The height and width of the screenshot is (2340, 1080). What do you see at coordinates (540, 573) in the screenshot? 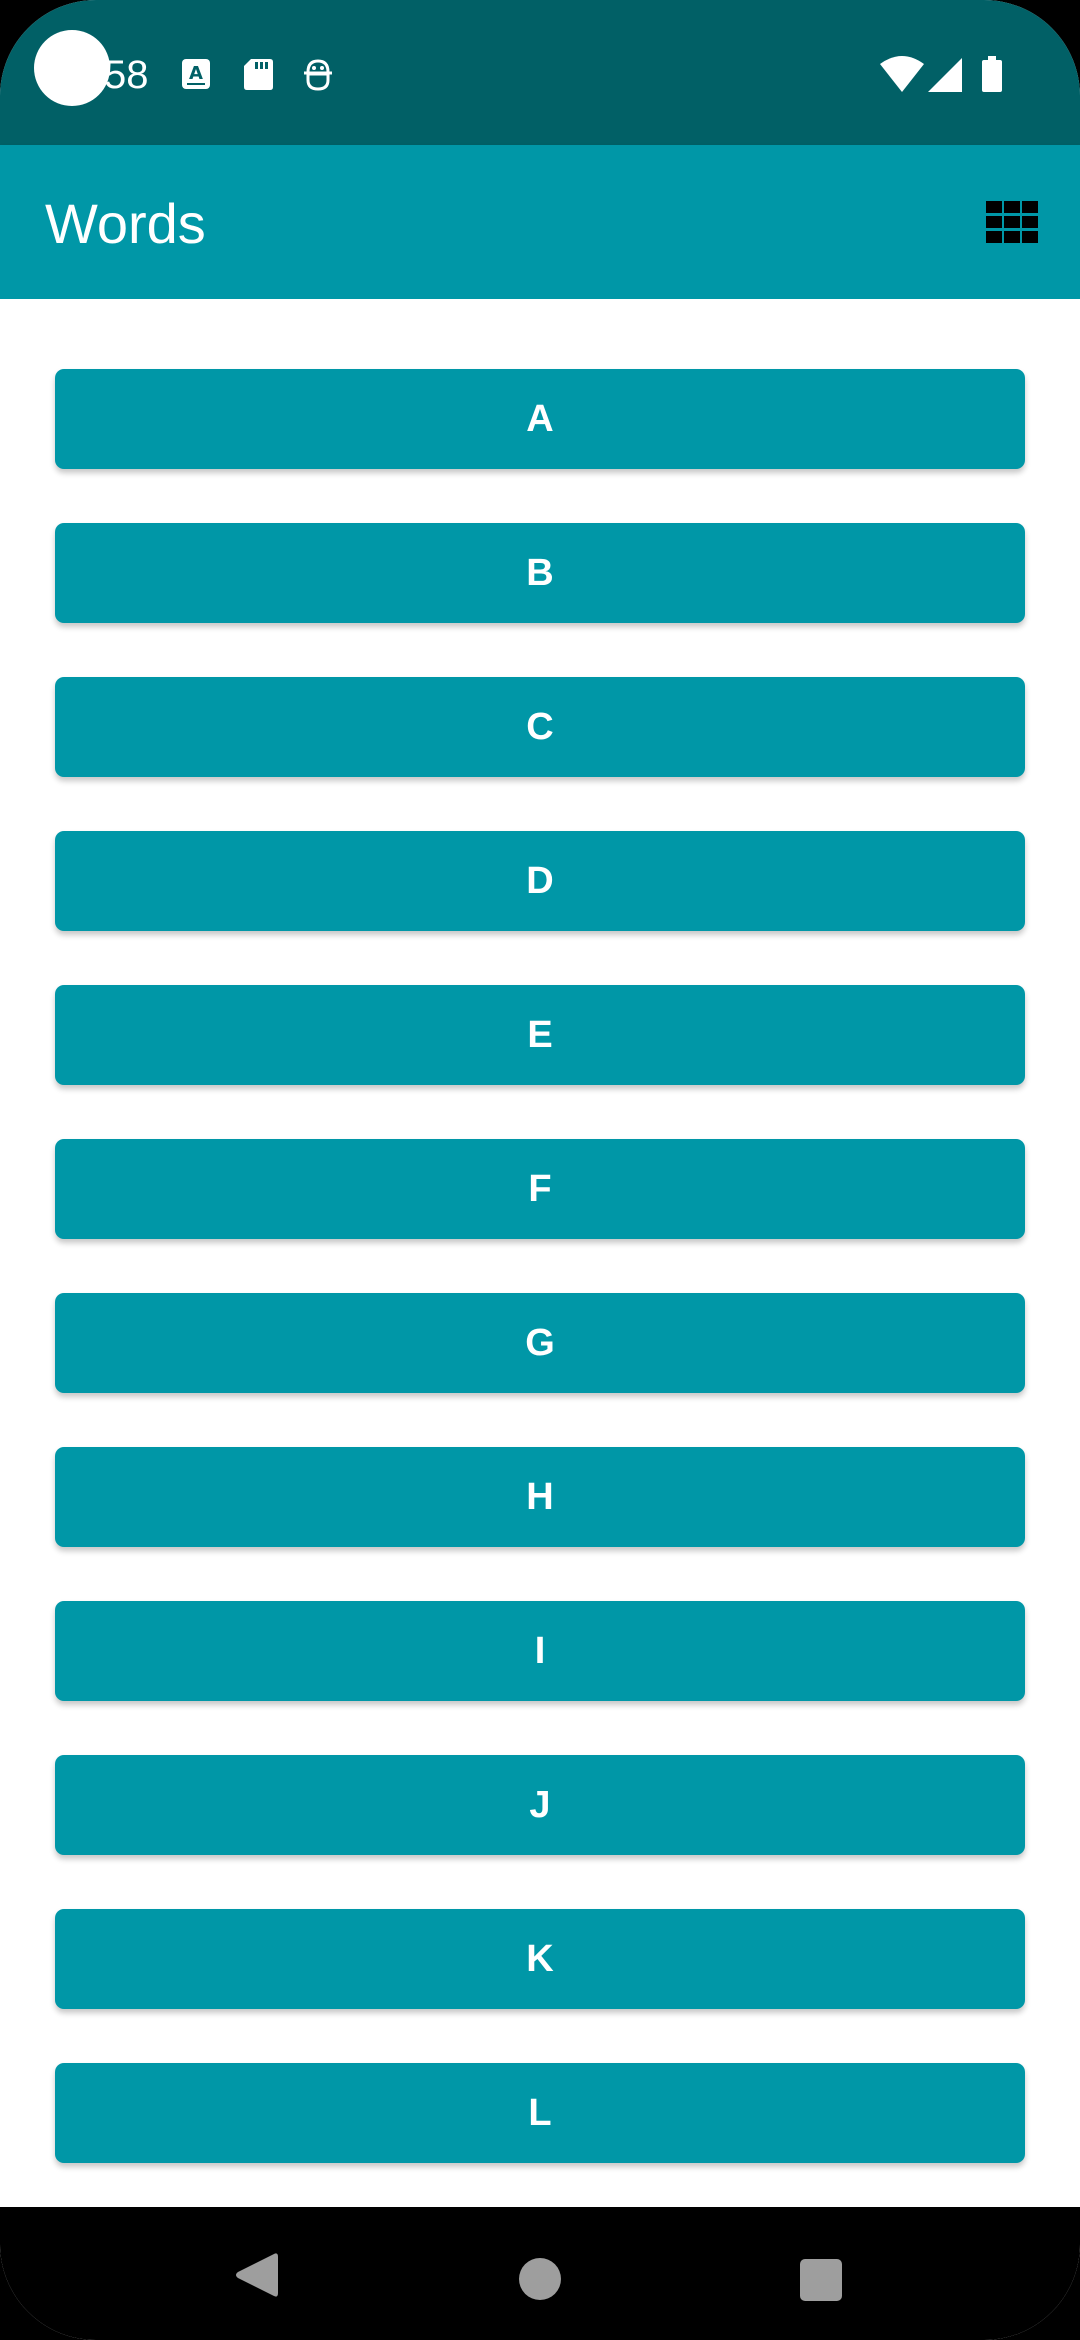
I see `letter-button-b: B` at bounding box center [540, 573].